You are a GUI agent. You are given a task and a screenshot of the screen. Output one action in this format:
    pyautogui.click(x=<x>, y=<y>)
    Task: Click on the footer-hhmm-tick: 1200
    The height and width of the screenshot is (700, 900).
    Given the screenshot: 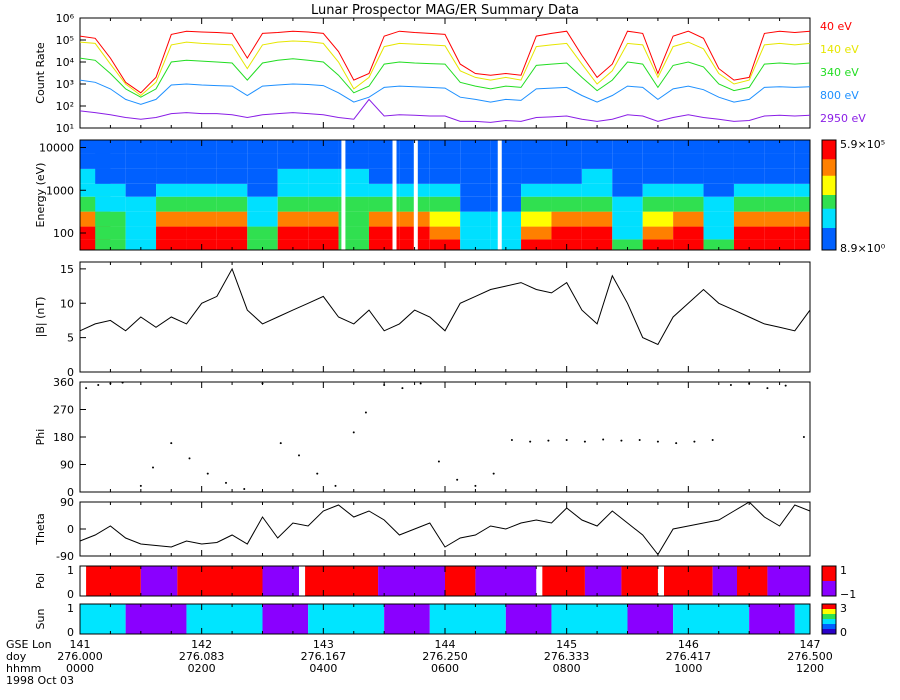 What is the action you would take?
    pyautogui.click(x=810, y=668)
    